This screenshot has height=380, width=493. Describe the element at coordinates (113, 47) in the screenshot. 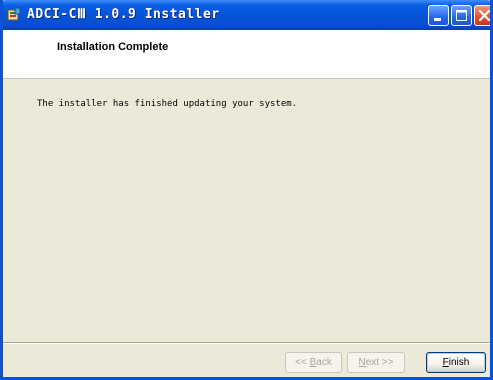

I see `page-title: Installation Complete` at that location.